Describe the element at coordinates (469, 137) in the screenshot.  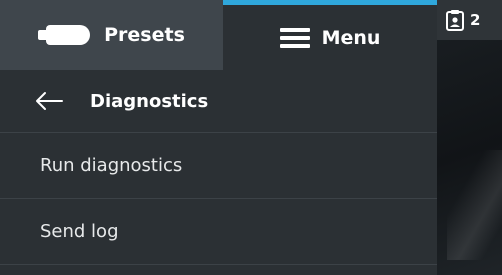
I see `image-viewport: 2` at that location.